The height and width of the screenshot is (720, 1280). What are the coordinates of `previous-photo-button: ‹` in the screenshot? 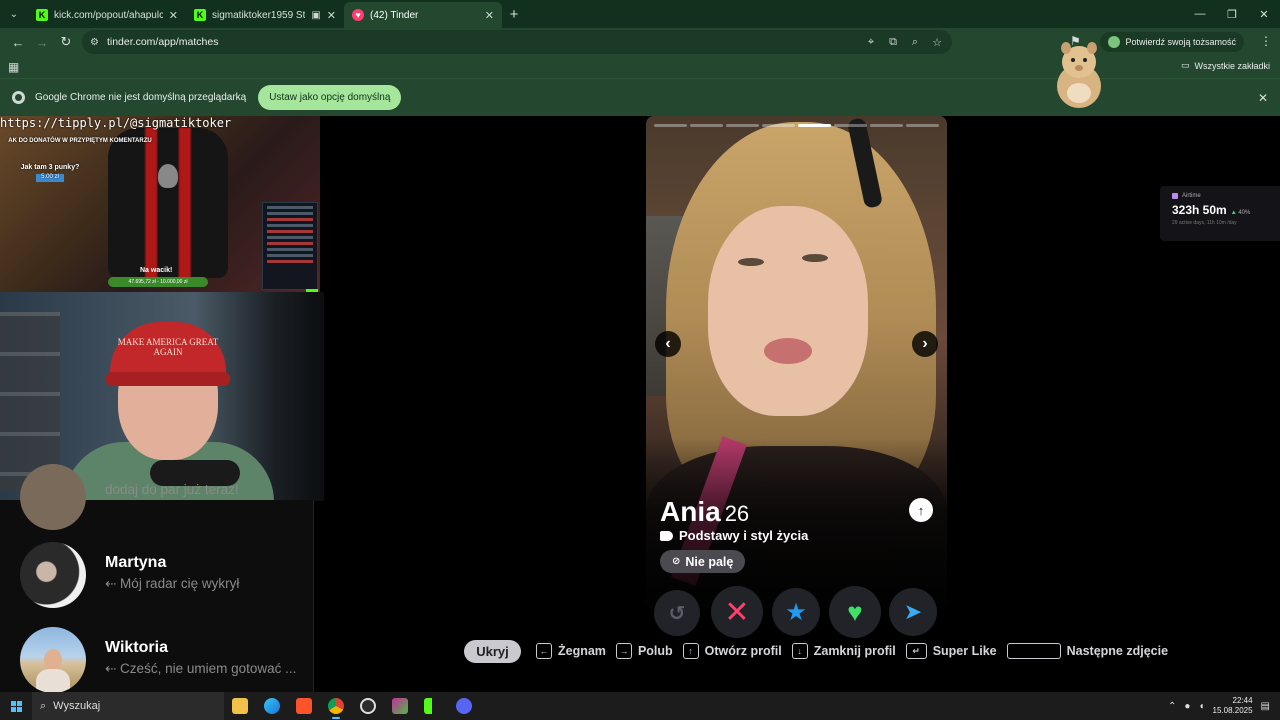 It's located at (668, 344).